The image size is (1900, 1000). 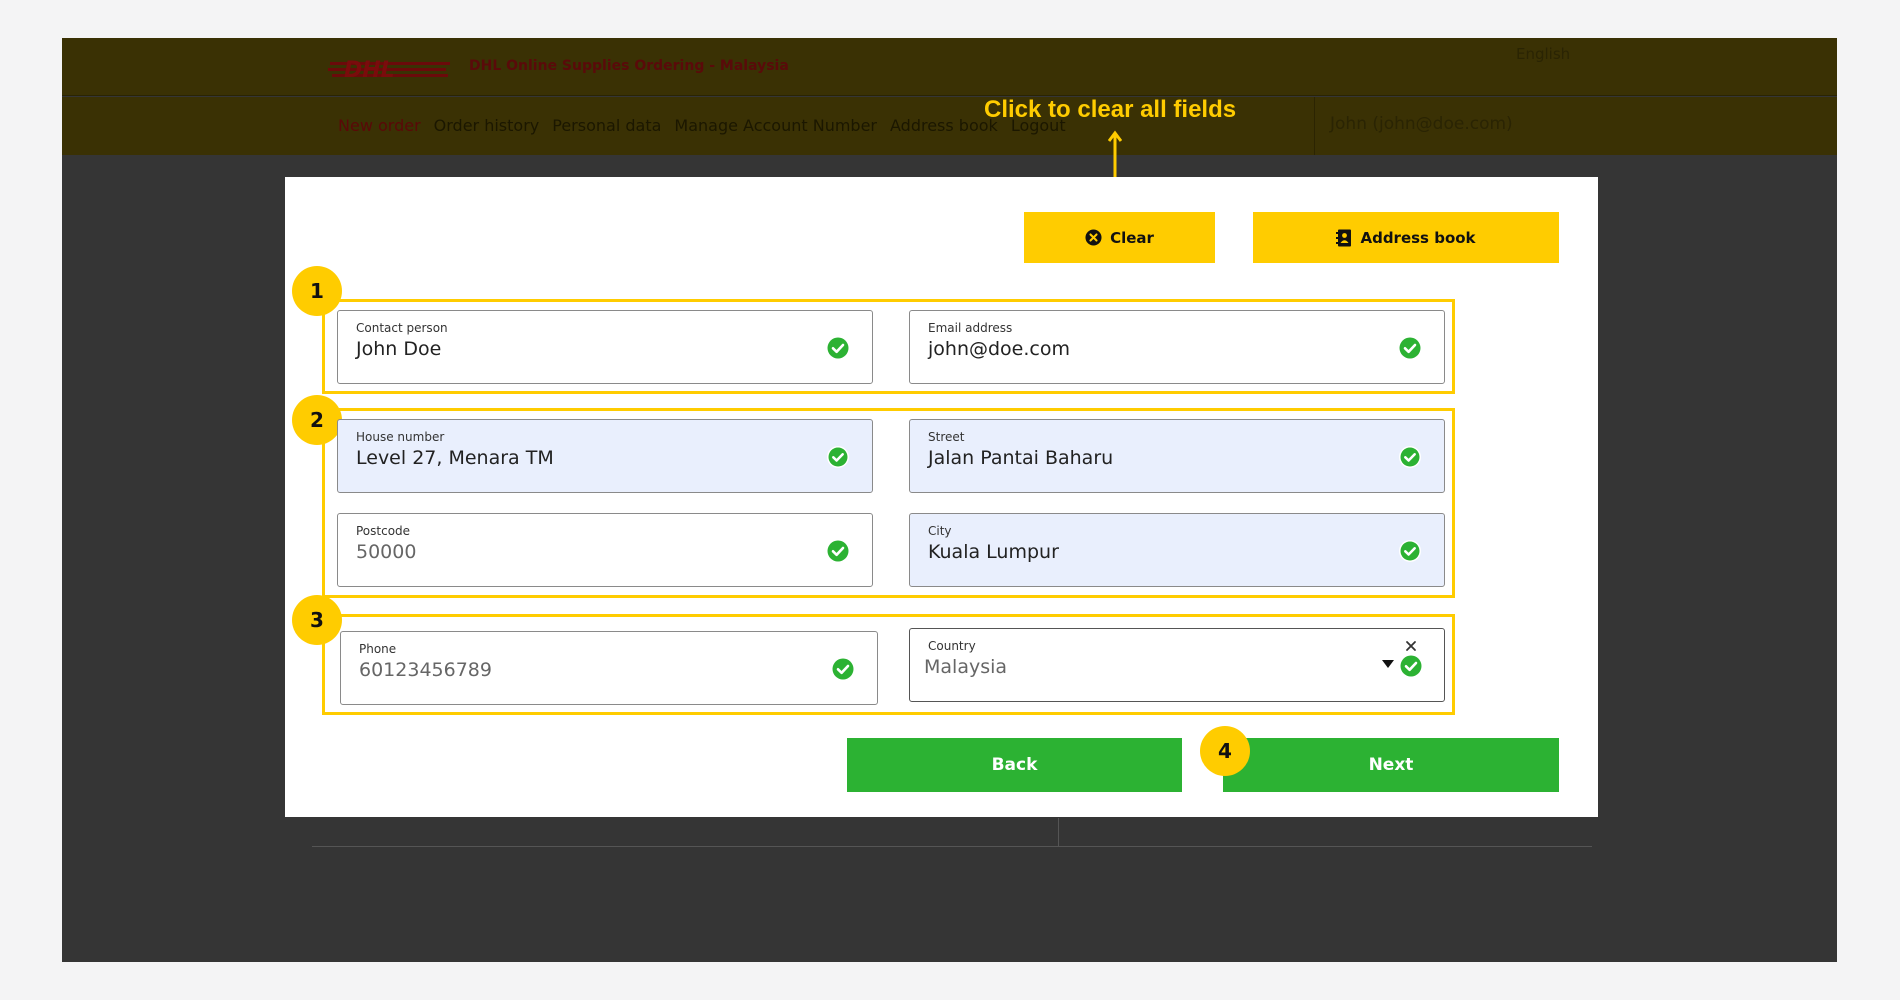 What do you see at coordinates (425, 670) in the screenshot?
I see `phone-value: 60123456789` at bounding box center [425, 670].